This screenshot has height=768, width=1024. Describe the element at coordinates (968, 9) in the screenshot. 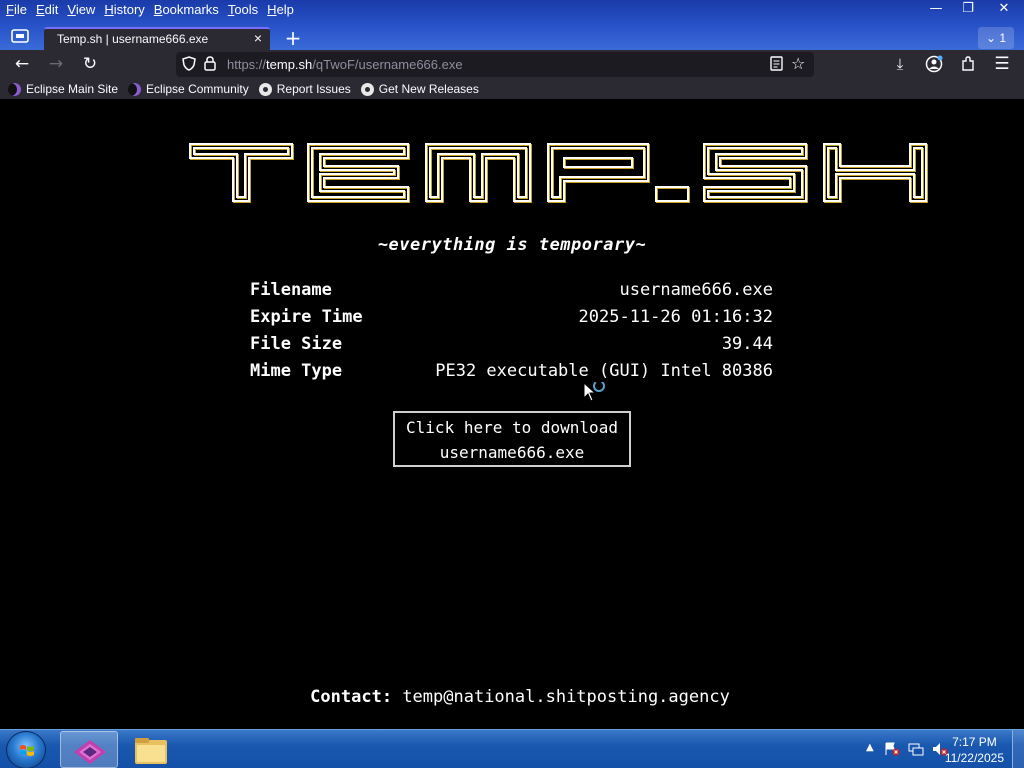

I see `restore-icon: ❐` at that location.